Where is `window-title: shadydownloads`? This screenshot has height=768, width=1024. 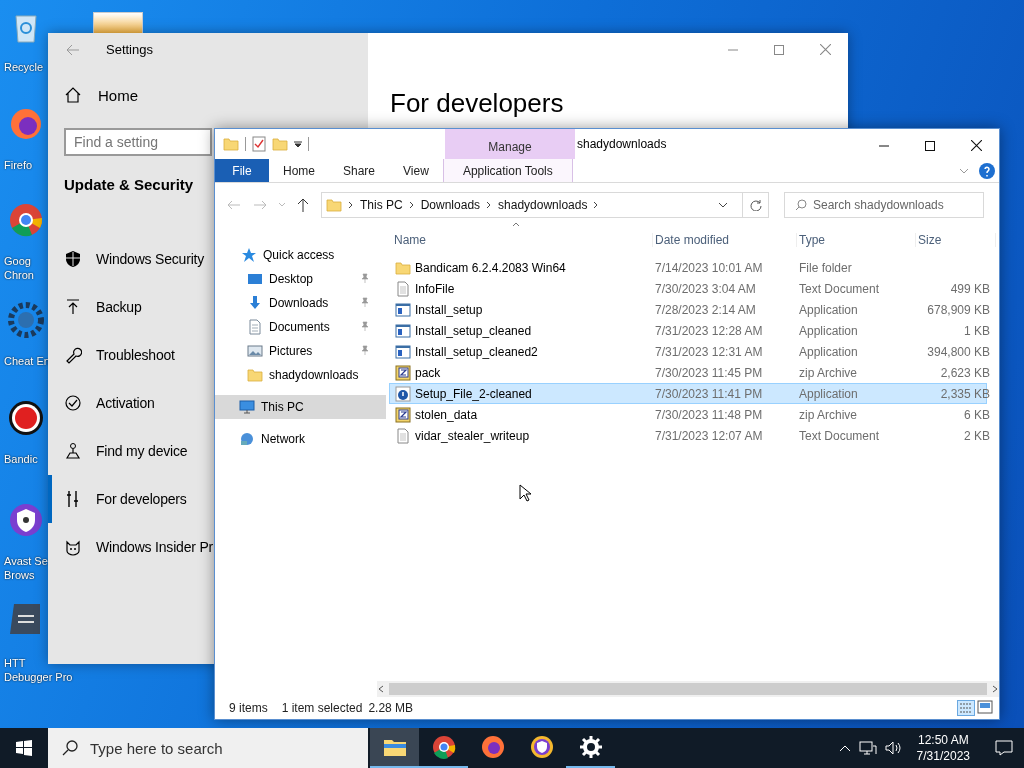
window-title: shadydownloads is located at coordinates (622, 144).